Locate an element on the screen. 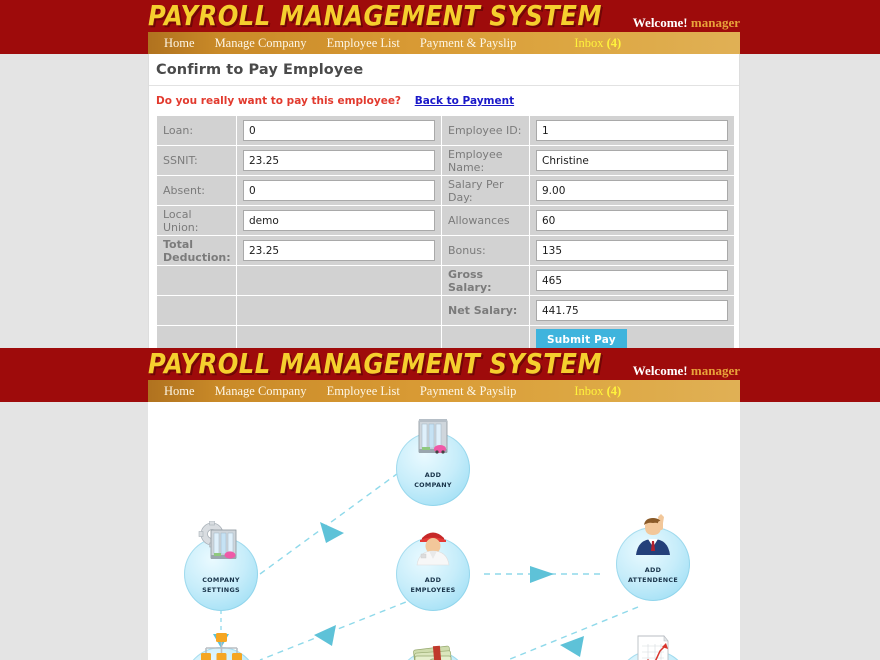  gear-building-icon is located at coordinates (217, 540).